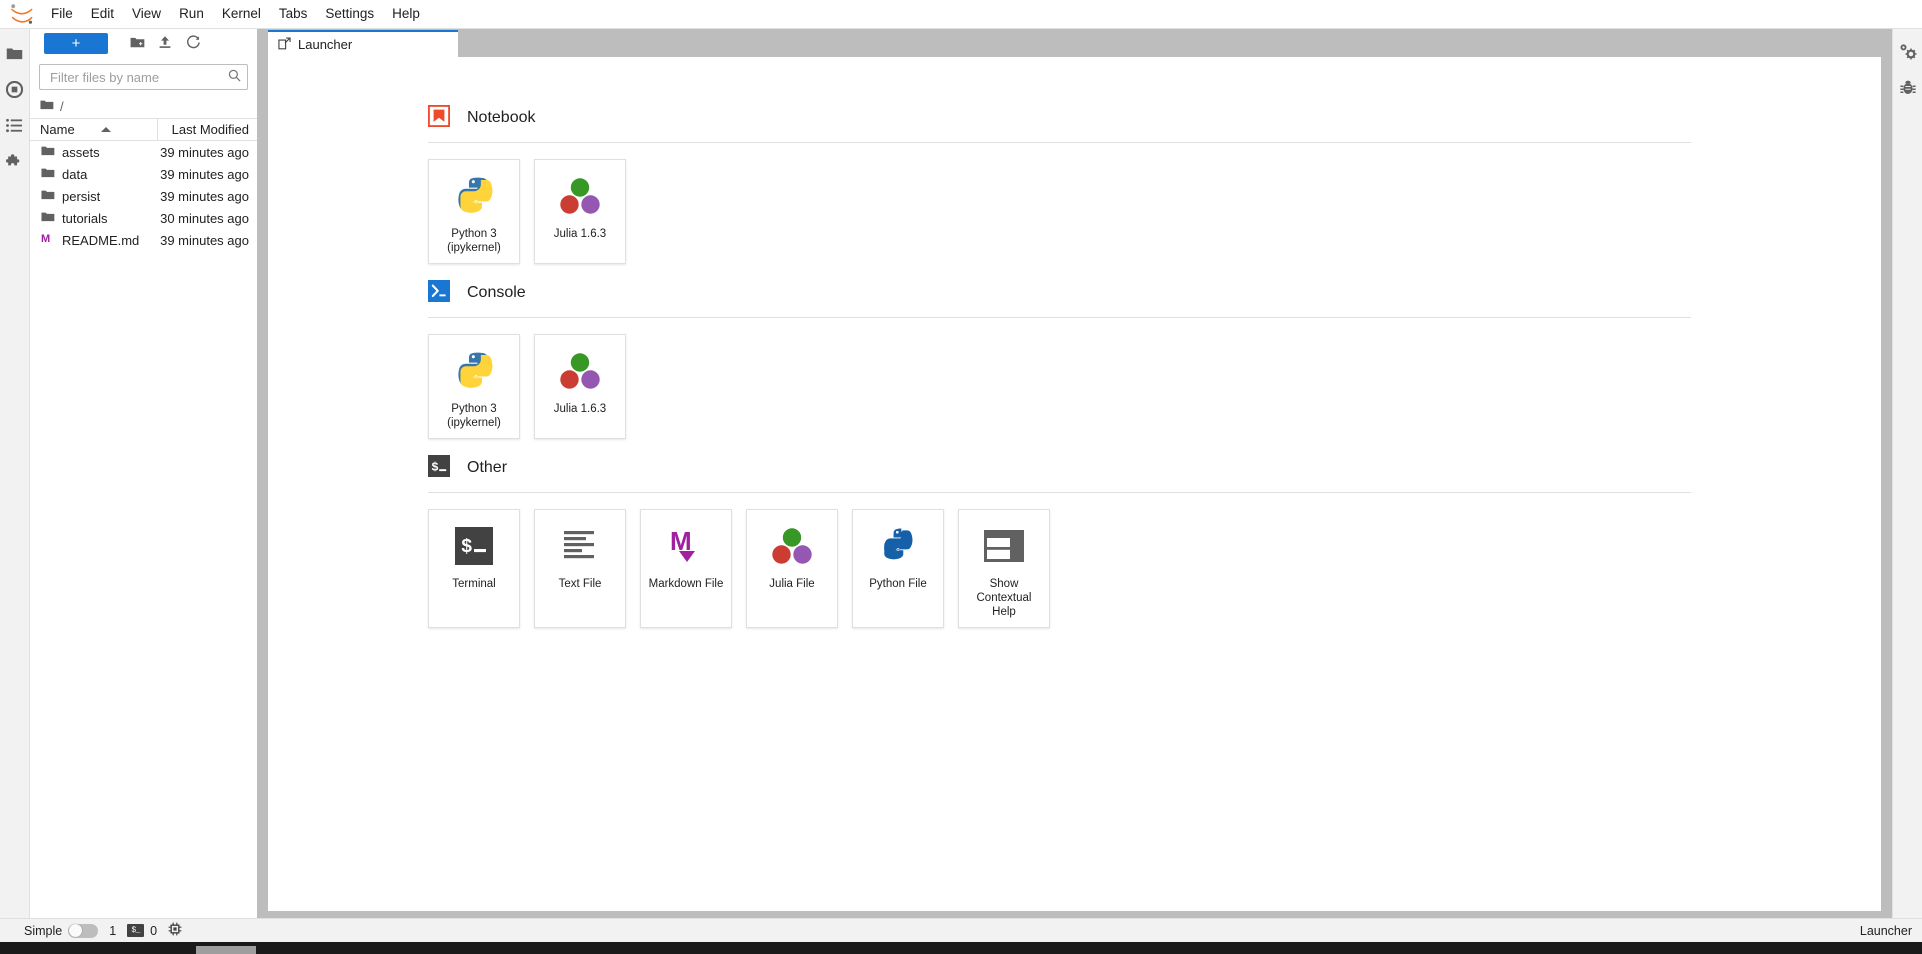  I want to click on jupyter-logo-icon, so click(22, 14).